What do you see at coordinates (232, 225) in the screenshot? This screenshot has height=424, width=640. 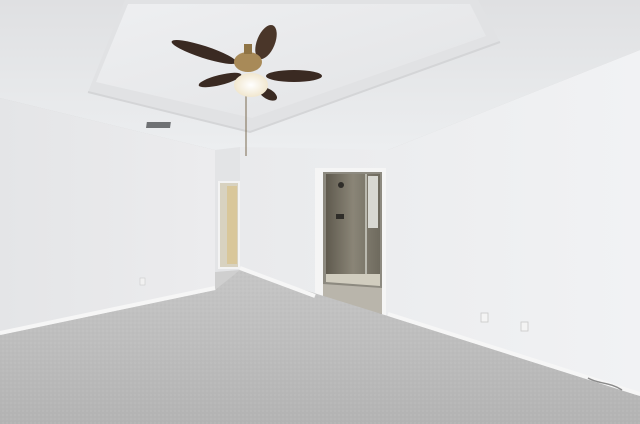 I see `hallway-door` at bounding box center [232, 225].